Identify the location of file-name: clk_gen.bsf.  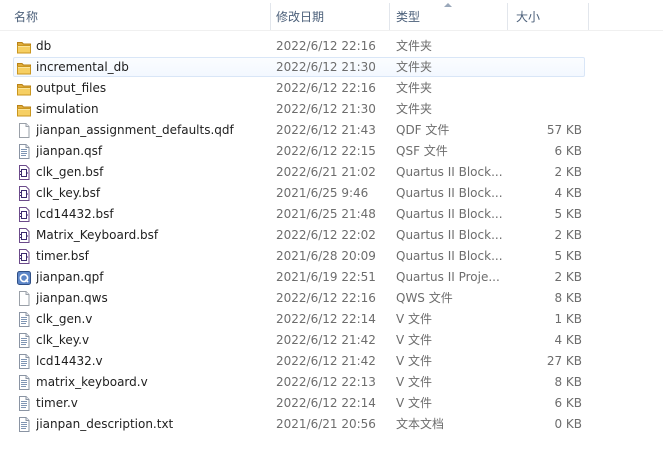
(70, 172).